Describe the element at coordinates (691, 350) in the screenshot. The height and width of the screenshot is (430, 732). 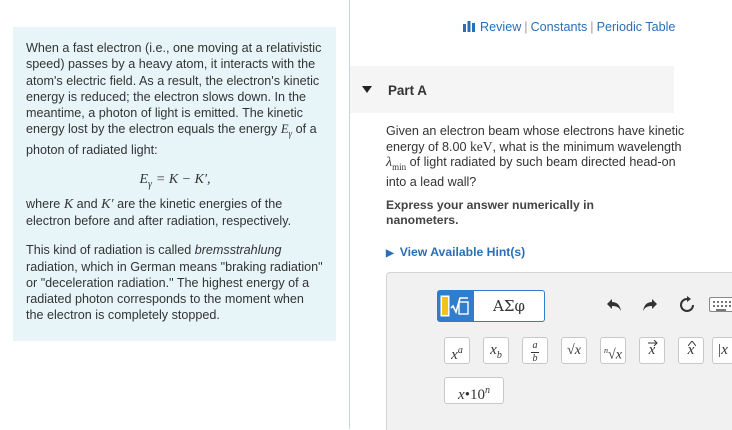
I see `unit-vector-button: x` at that location.